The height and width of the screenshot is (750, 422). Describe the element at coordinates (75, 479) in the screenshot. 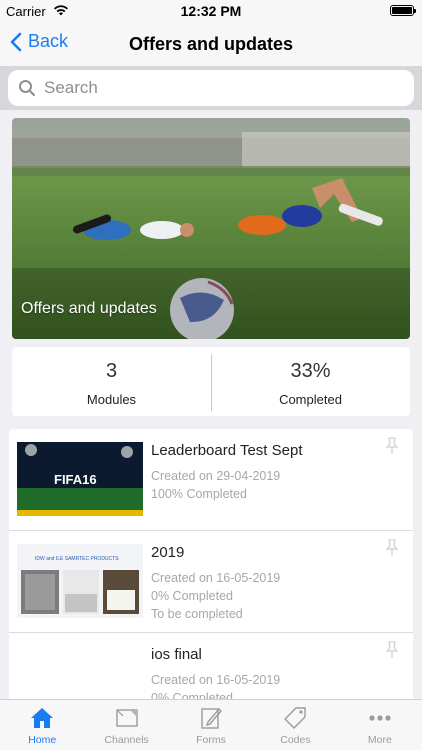

I see `svg-text: FIFA16` at that location.